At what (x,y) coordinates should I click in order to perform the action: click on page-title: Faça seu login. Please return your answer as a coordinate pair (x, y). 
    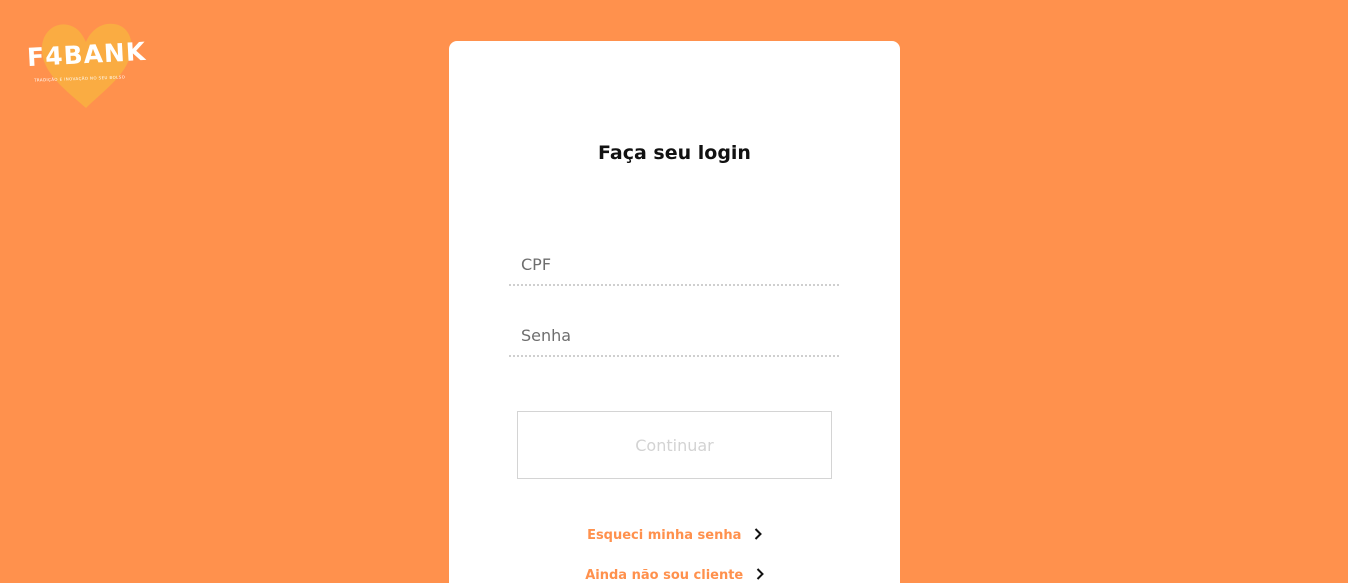
    Looking at the image, I should click on (674, 153).